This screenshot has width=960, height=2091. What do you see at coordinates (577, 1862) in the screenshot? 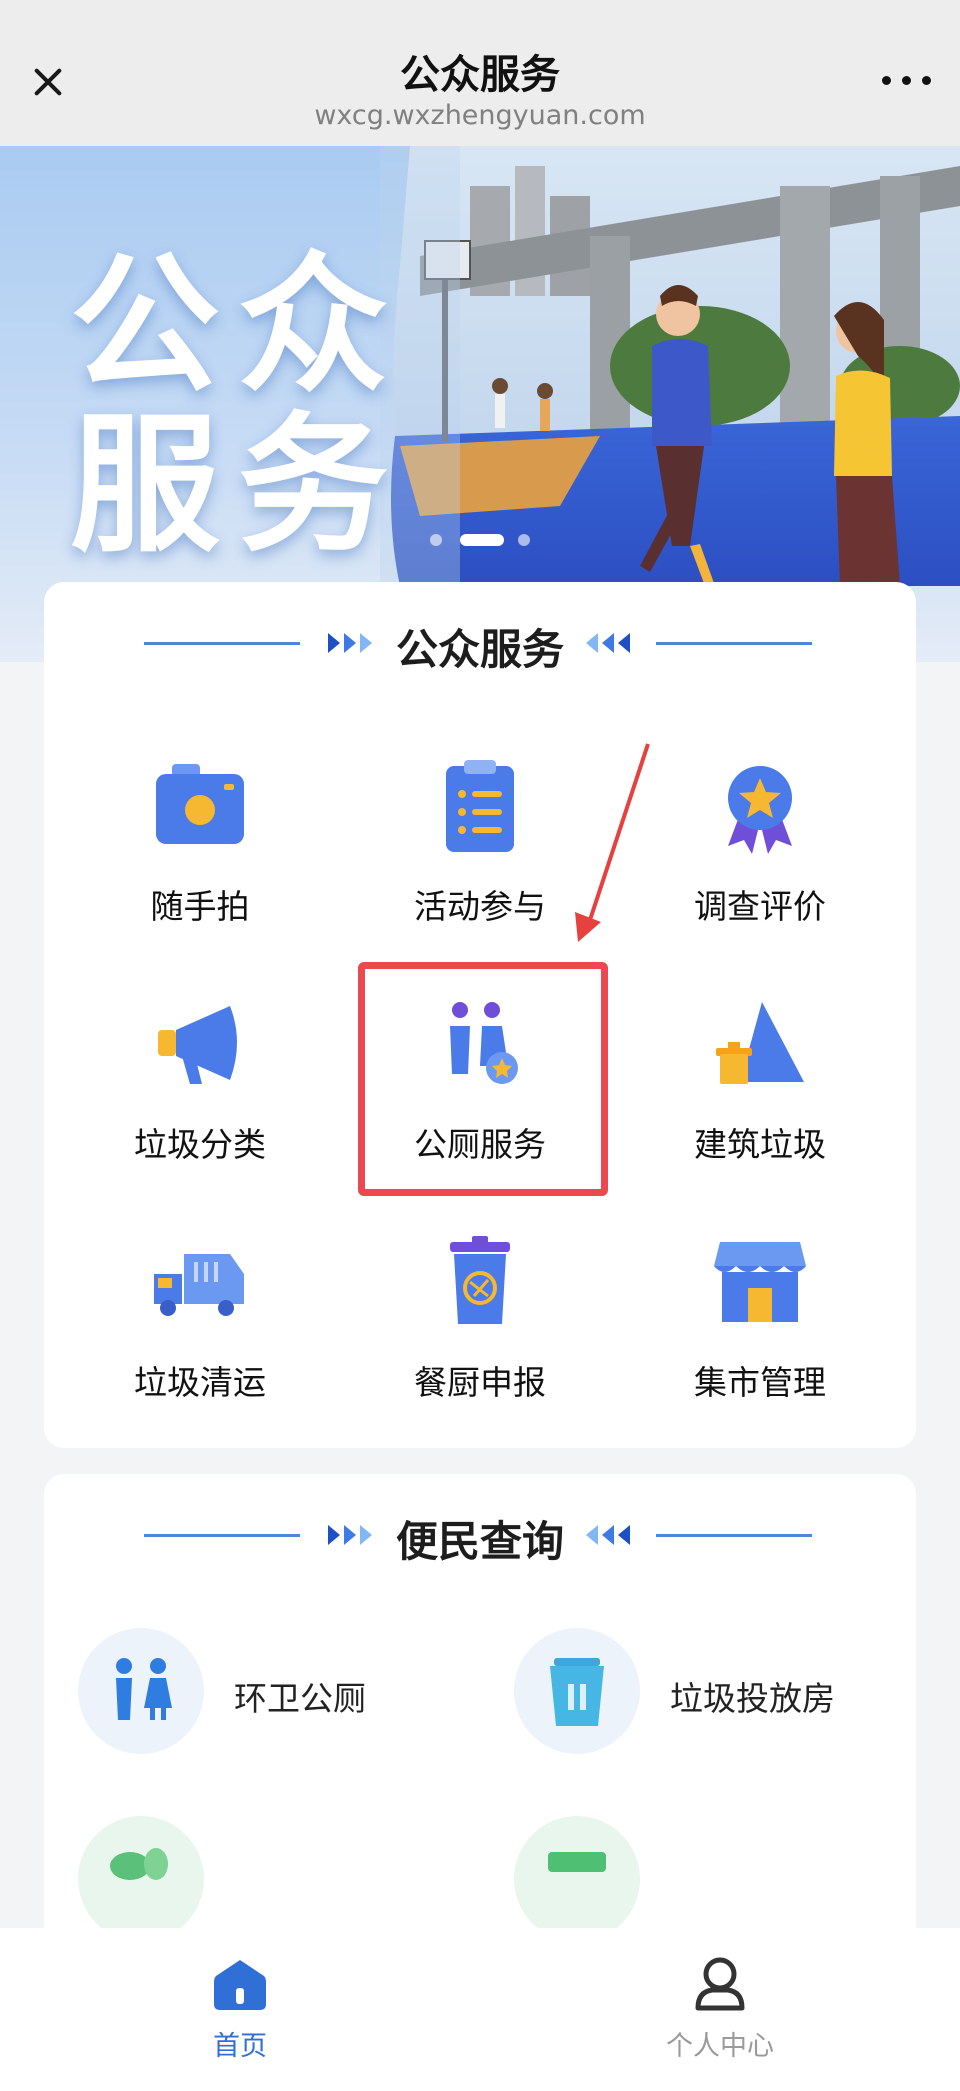
I see `box-icon` at bounding box center [577, 1862].